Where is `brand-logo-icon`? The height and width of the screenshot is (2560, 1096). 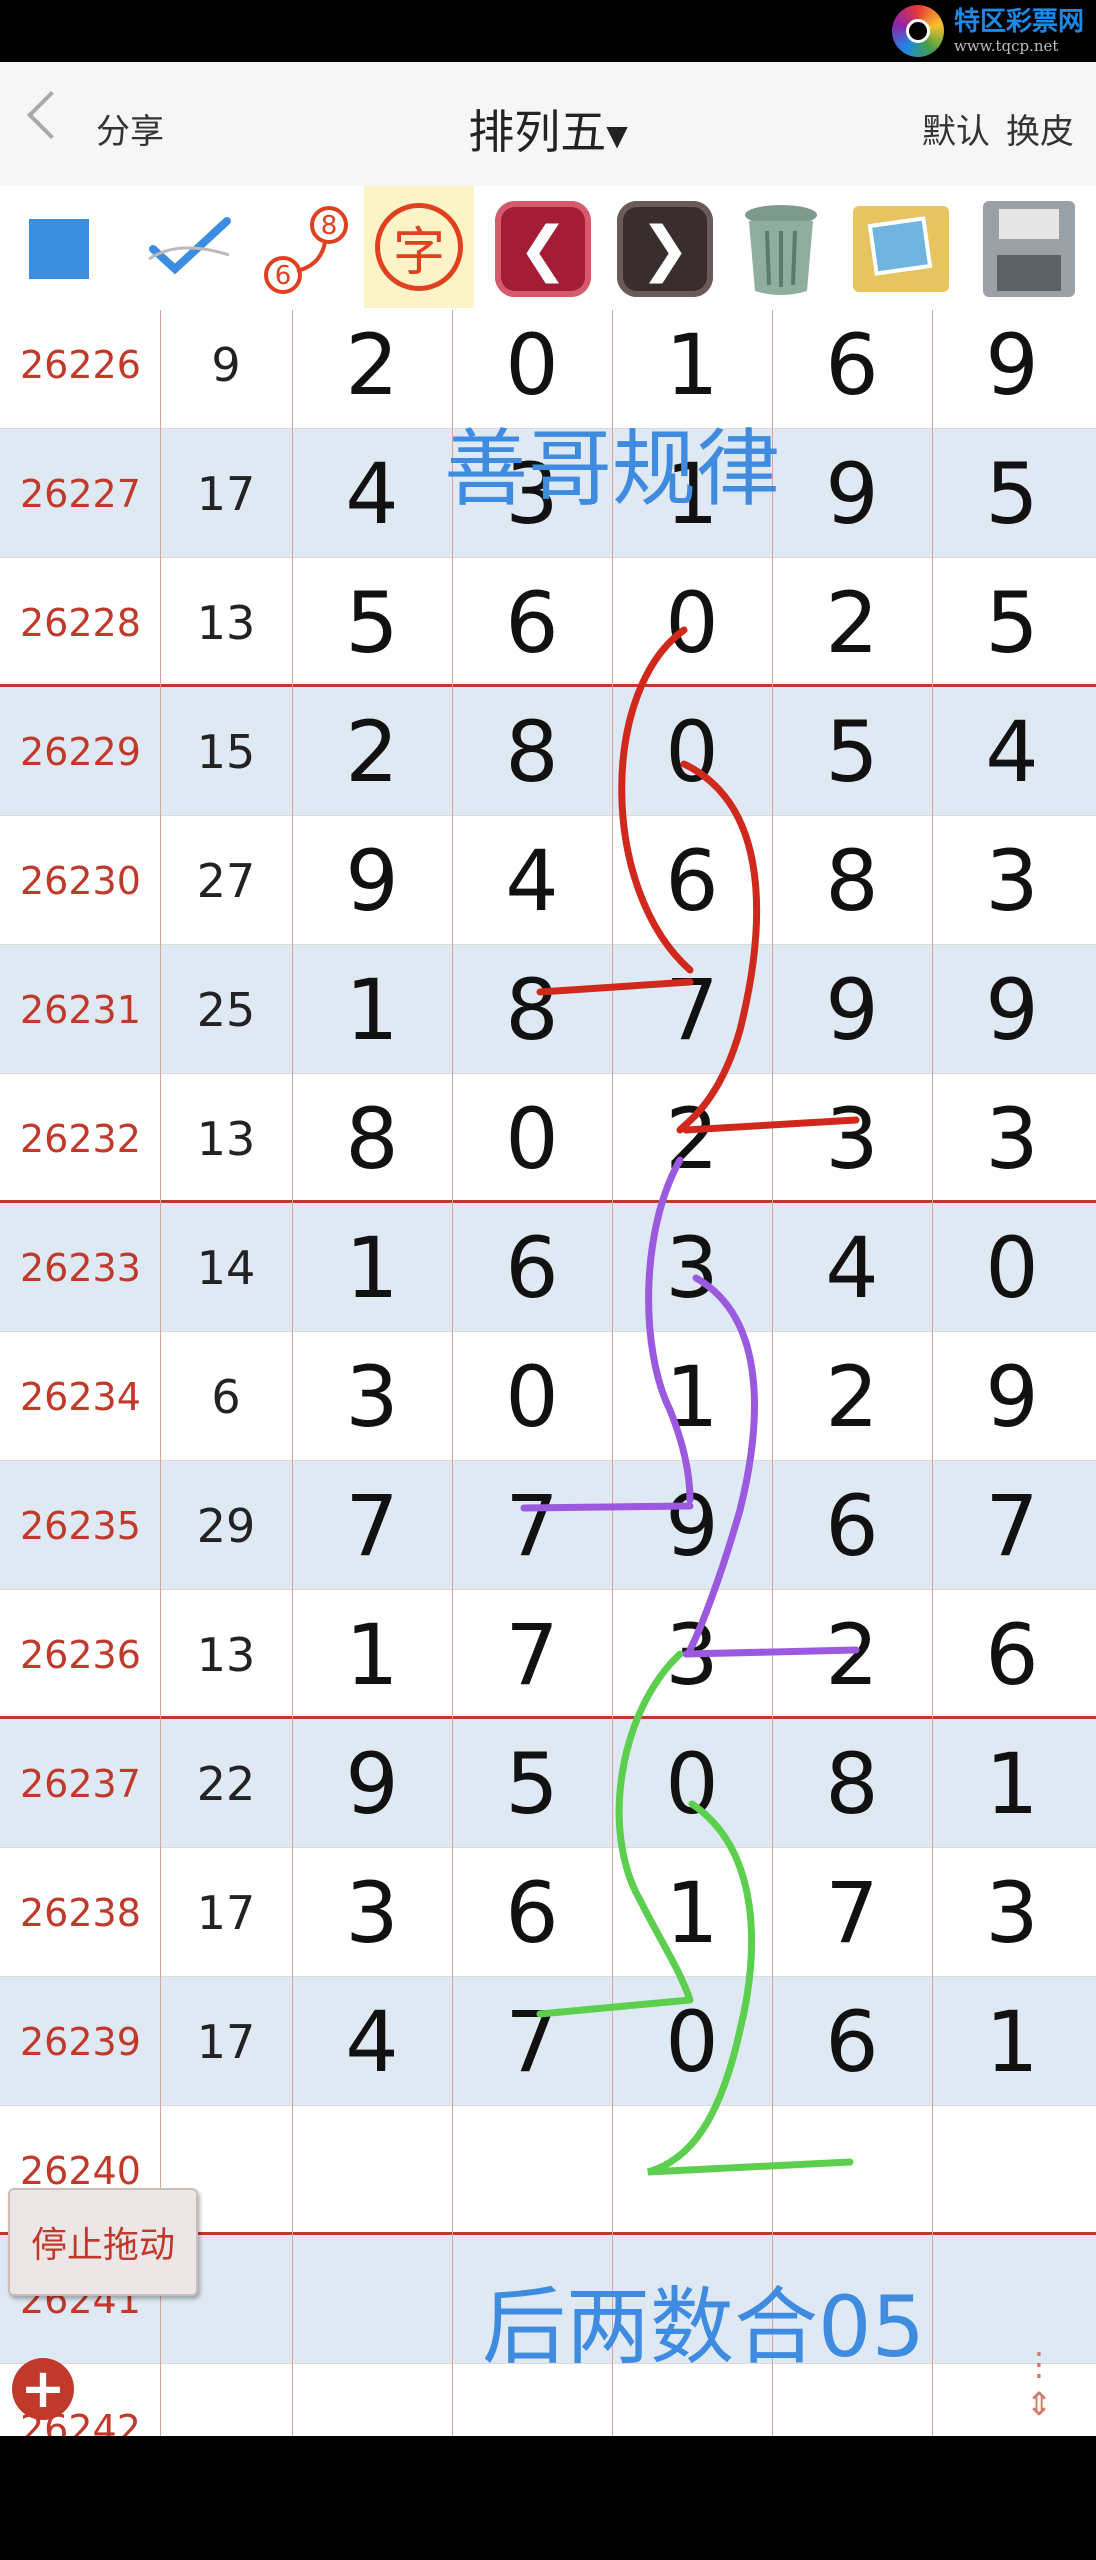 brand-logo-icon is located at coordinates (917, 31).